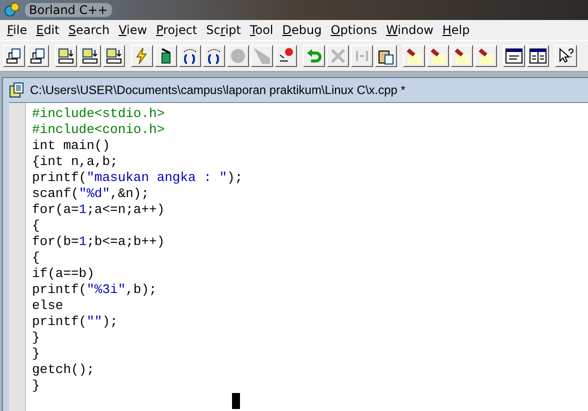 This screenshot has width=588, height=411. What do you see at coordinates (386, 56) in the screenshot?
I see `clipboard-toolbar-button` at bounding box center [386, 56].